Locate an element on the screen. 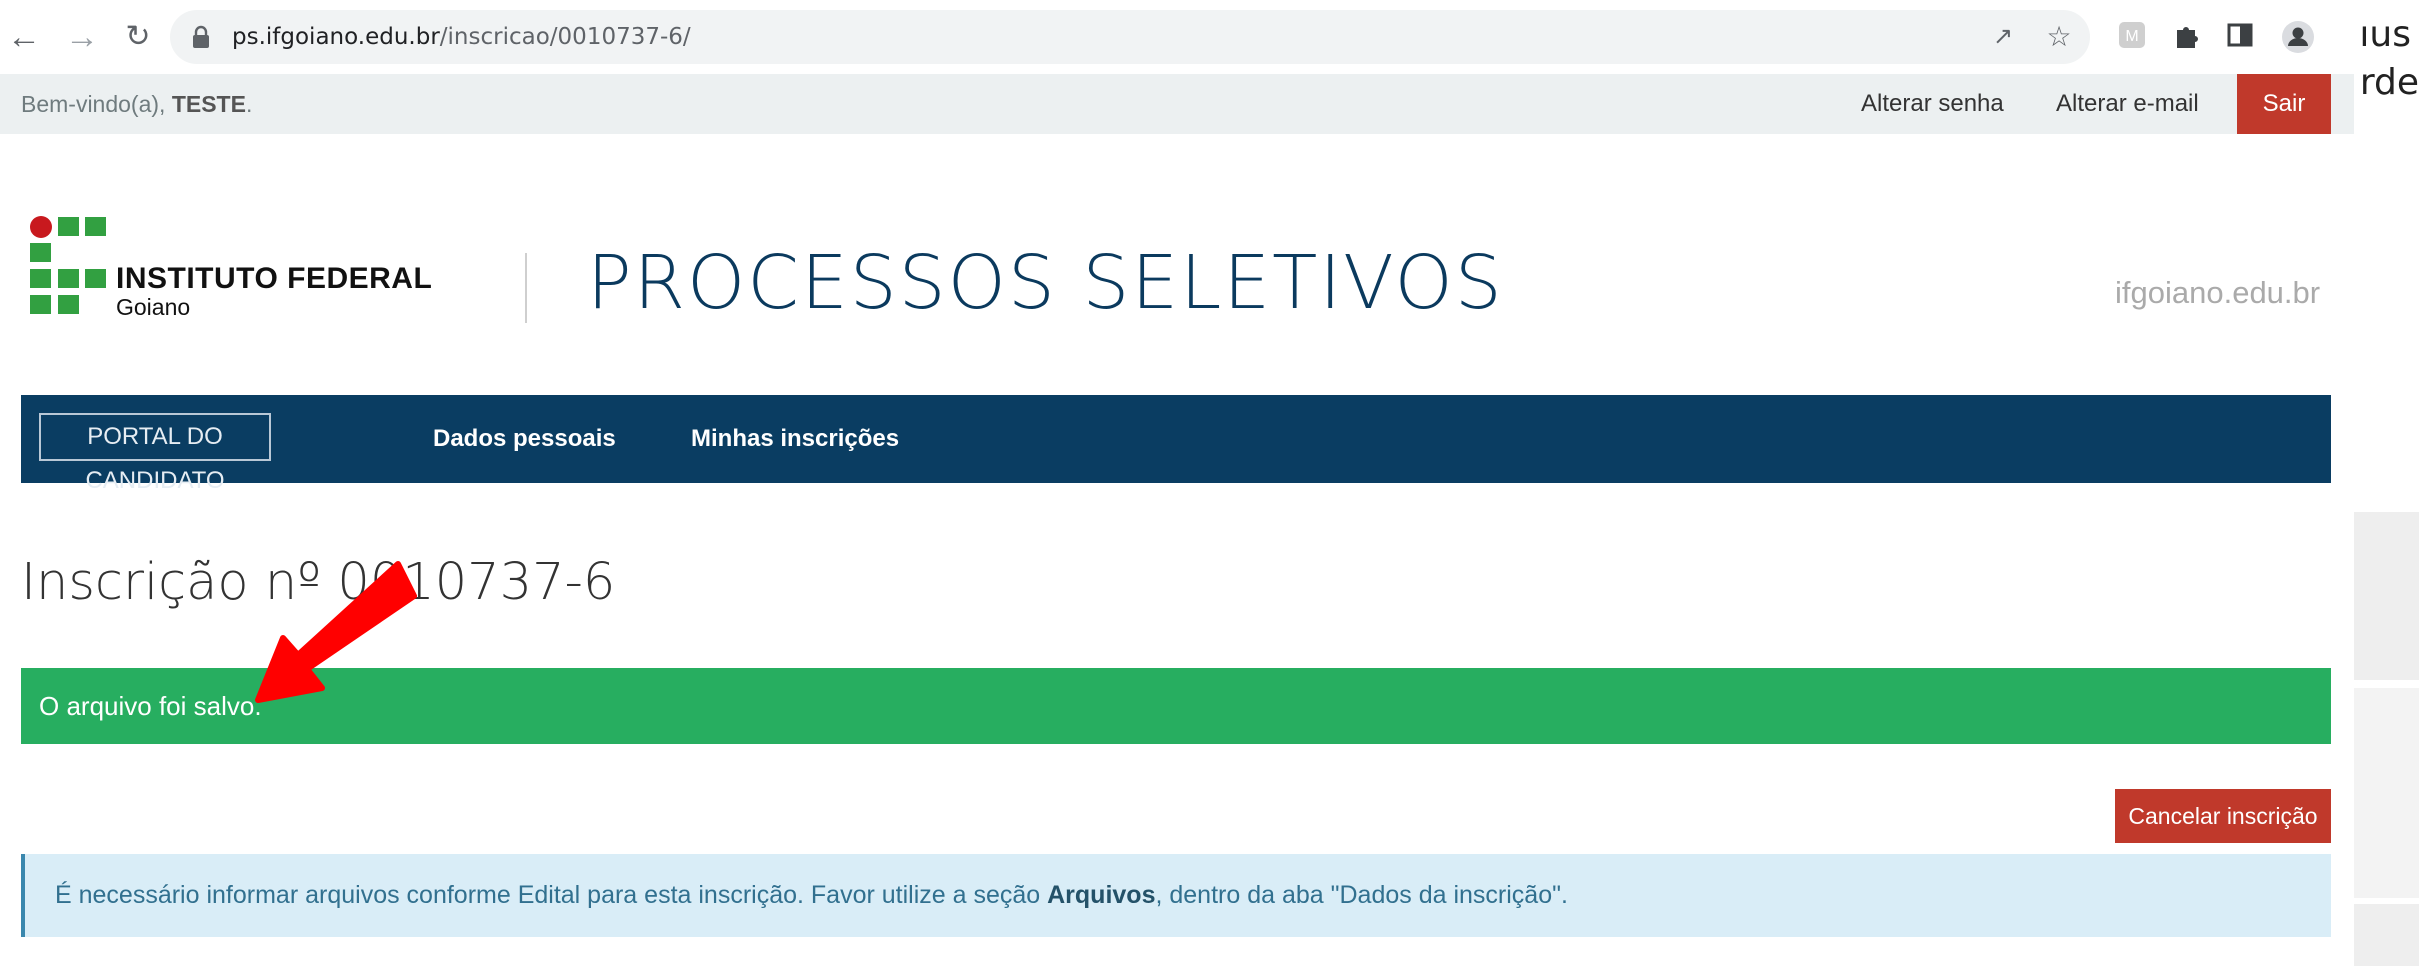 This screenshot has width=2419, height=966. extension-m-icon: M is located at coordinates (2132, 38).